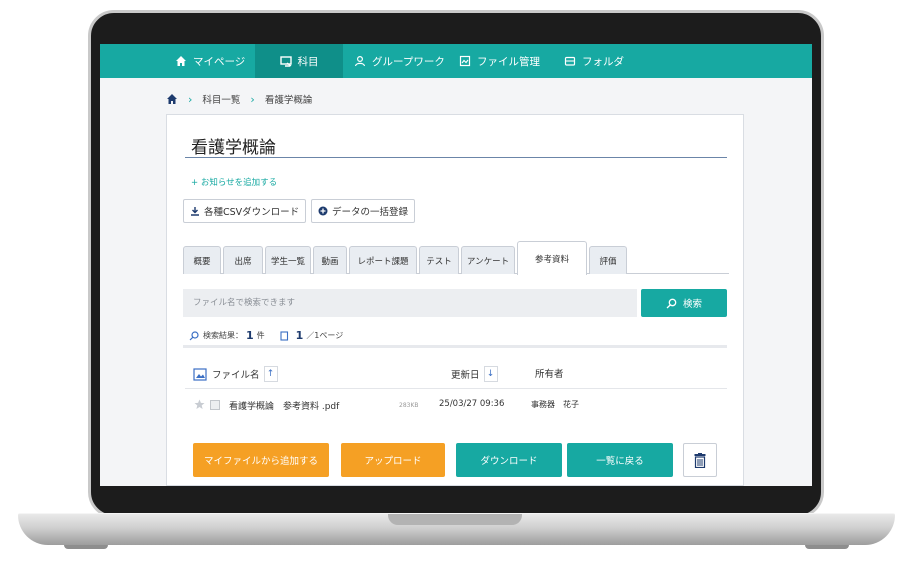  Describe the element at coordinates (370, 212) in the screenshot. I see `bulk-register-label: データの一括登録` at that location.